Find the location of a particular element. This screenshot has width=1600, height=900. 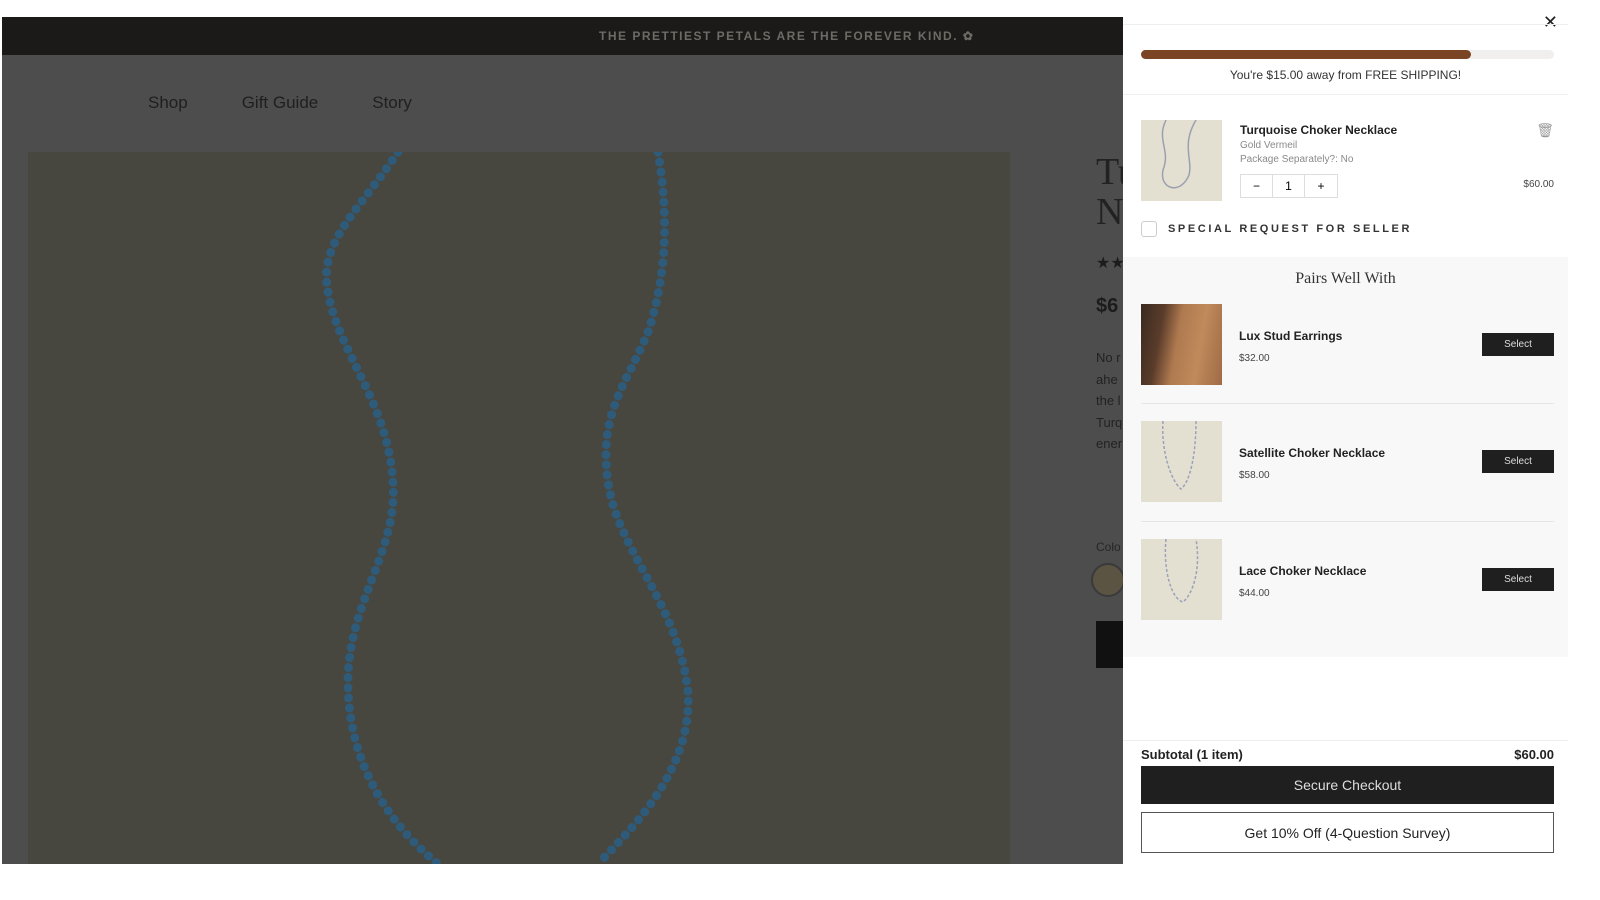

recommendation-item: Satellite Choker Necklace $58.00 Select is located at coordinates (1345, 462).